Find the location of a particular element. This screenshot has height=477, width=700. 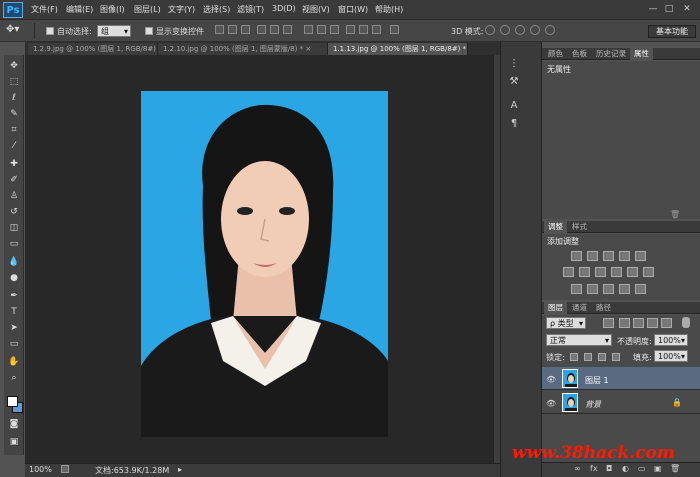

foreground-color-swatch is located at coordinates (12, 401).